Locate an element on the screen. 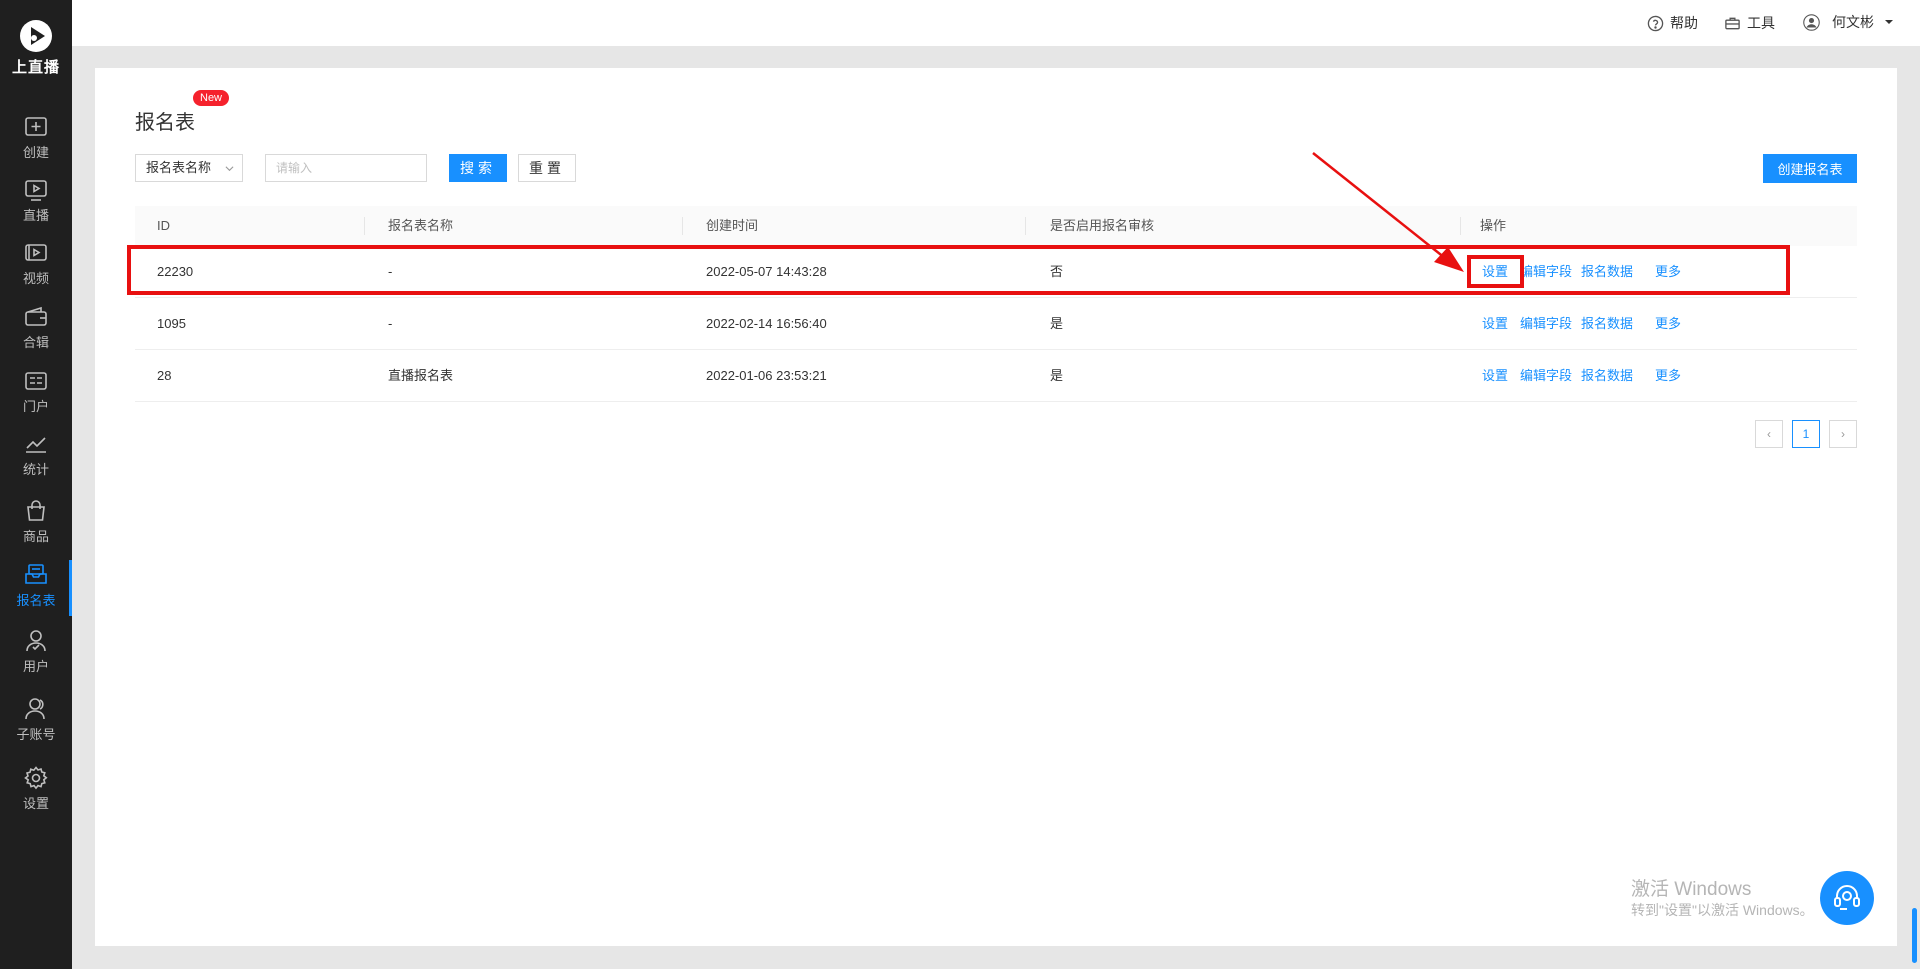  scrollbar-thumb is located at coordinates (1914, 935).